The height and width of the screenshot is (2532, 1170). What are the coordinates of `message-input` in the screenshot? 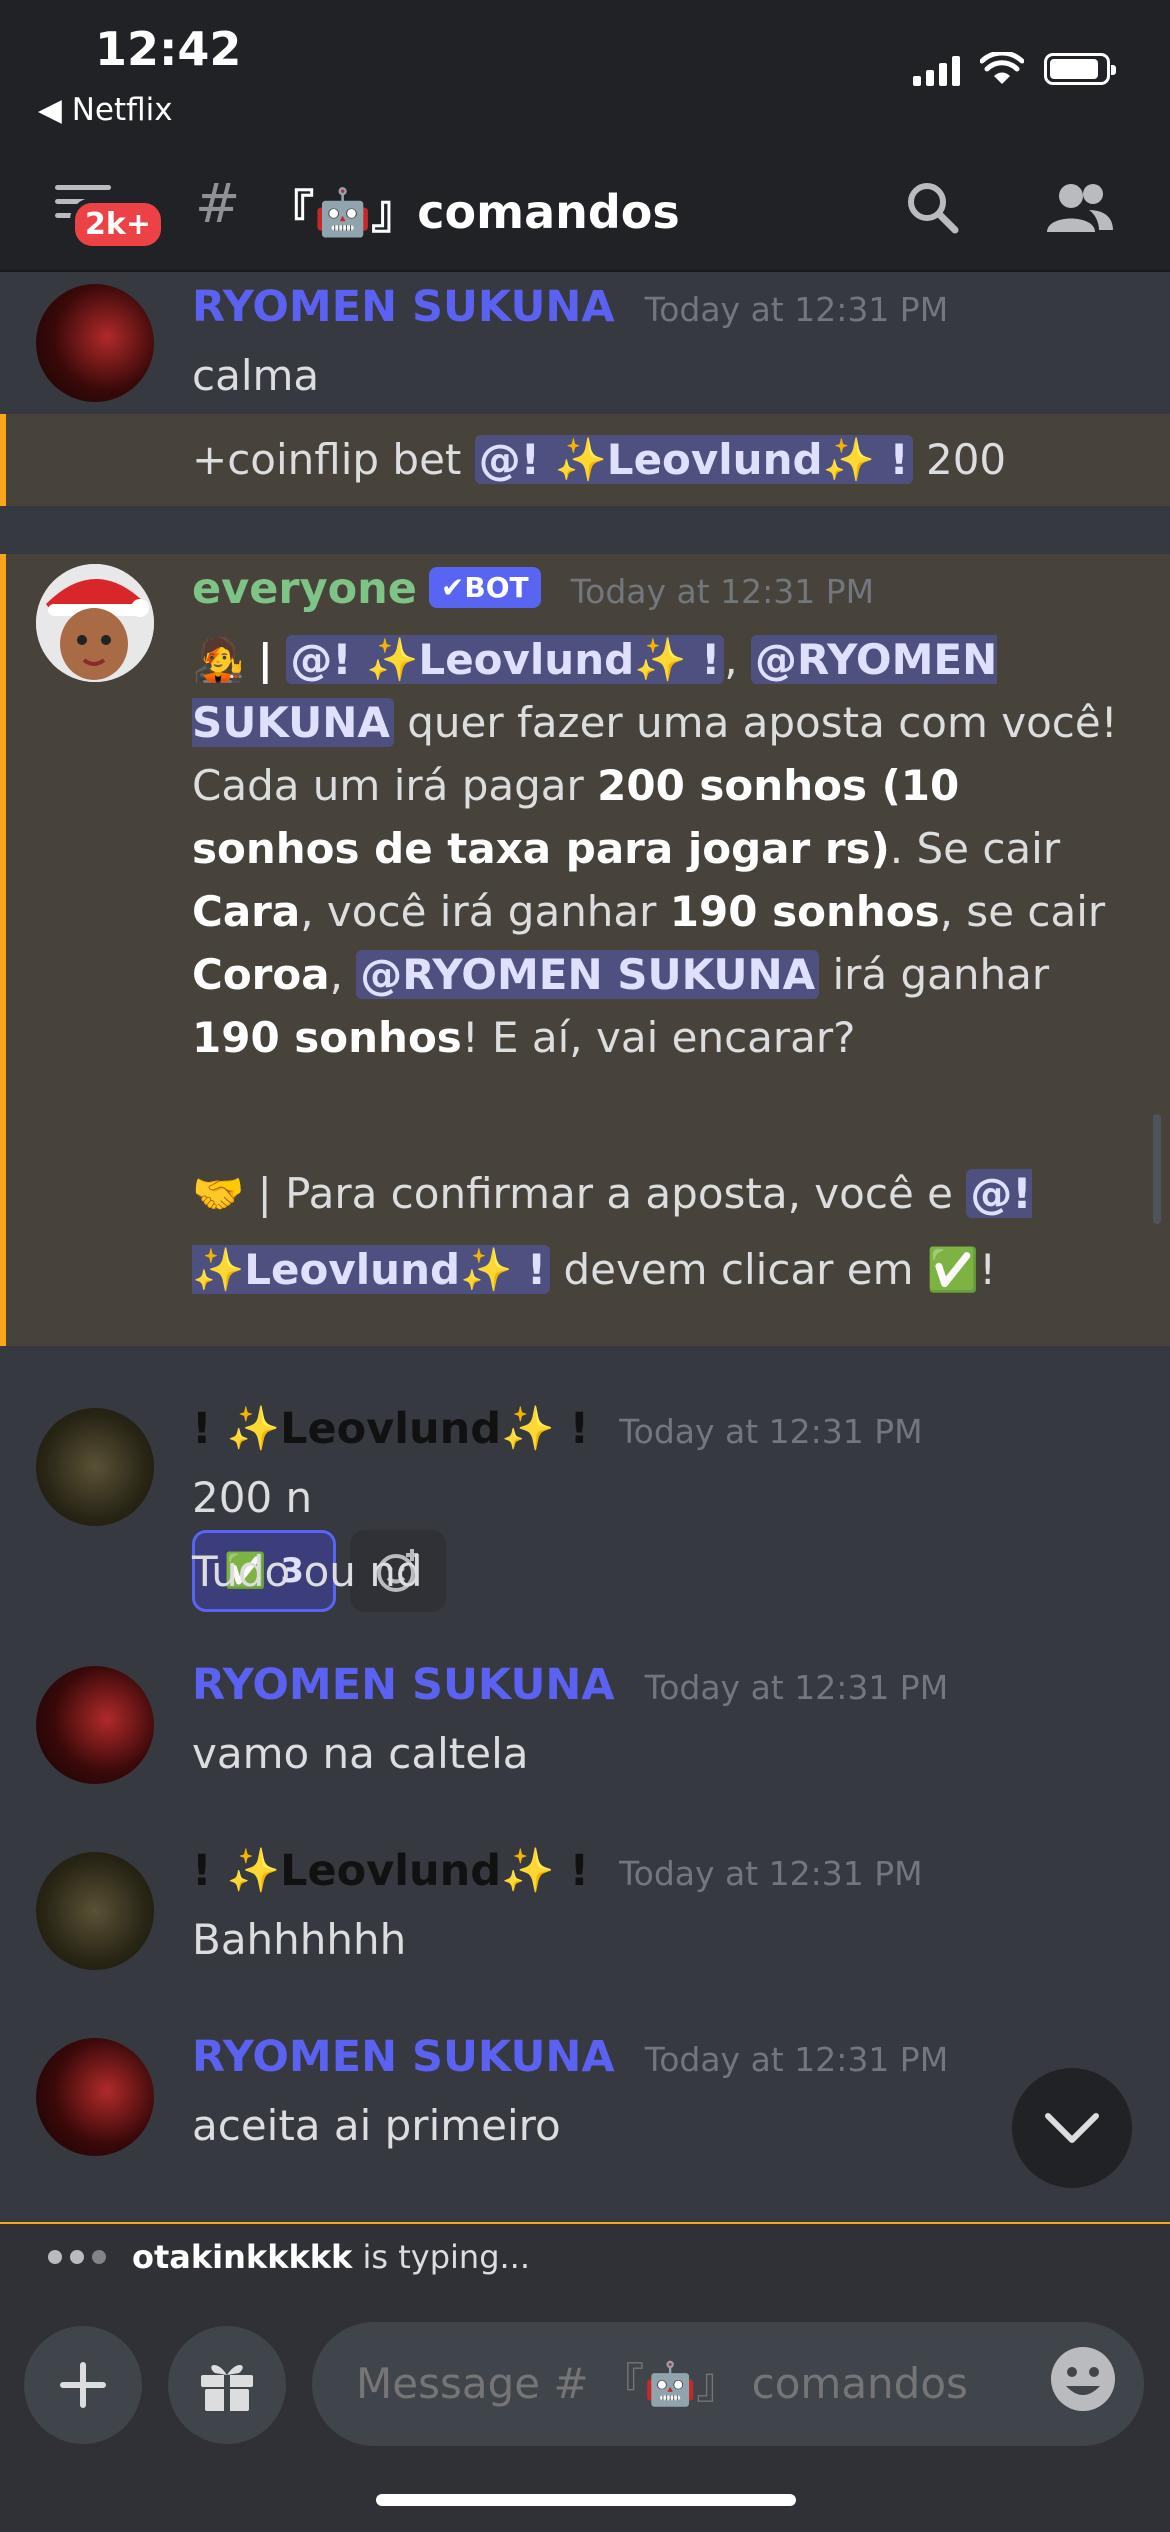 It's located at (728, 2384).